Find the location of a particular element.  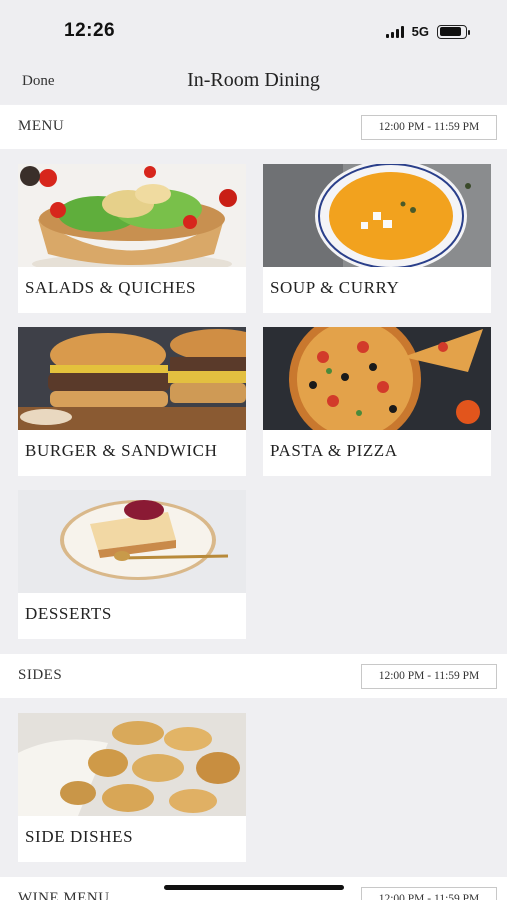

section-header-sides: SIDES 12:00 PM - 11:59 PM is located at coordinates (253, 676).